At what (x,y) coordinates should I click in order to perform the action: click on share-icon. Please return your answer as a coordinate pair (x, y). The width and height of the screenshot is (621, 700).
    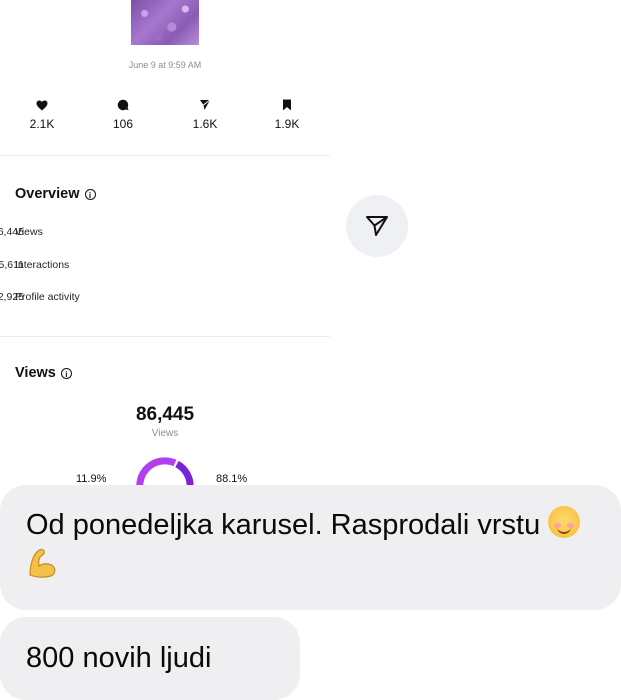
    Looking at the image, I should click on (205, 104).